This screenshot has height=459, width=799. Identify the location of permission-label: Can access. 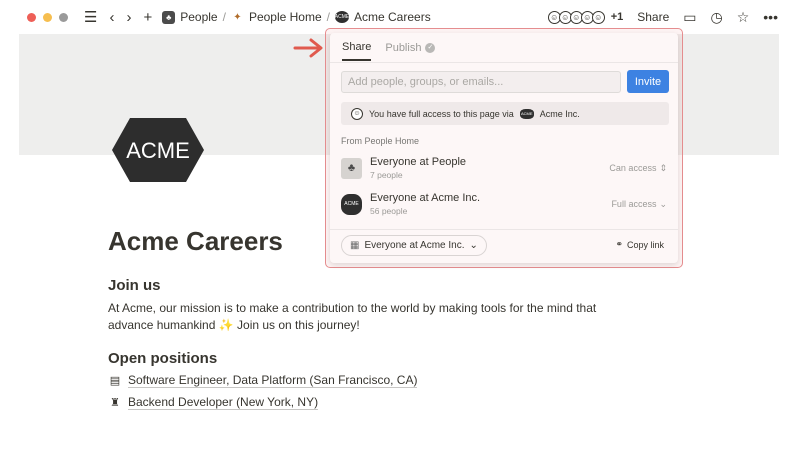
(633, 168).